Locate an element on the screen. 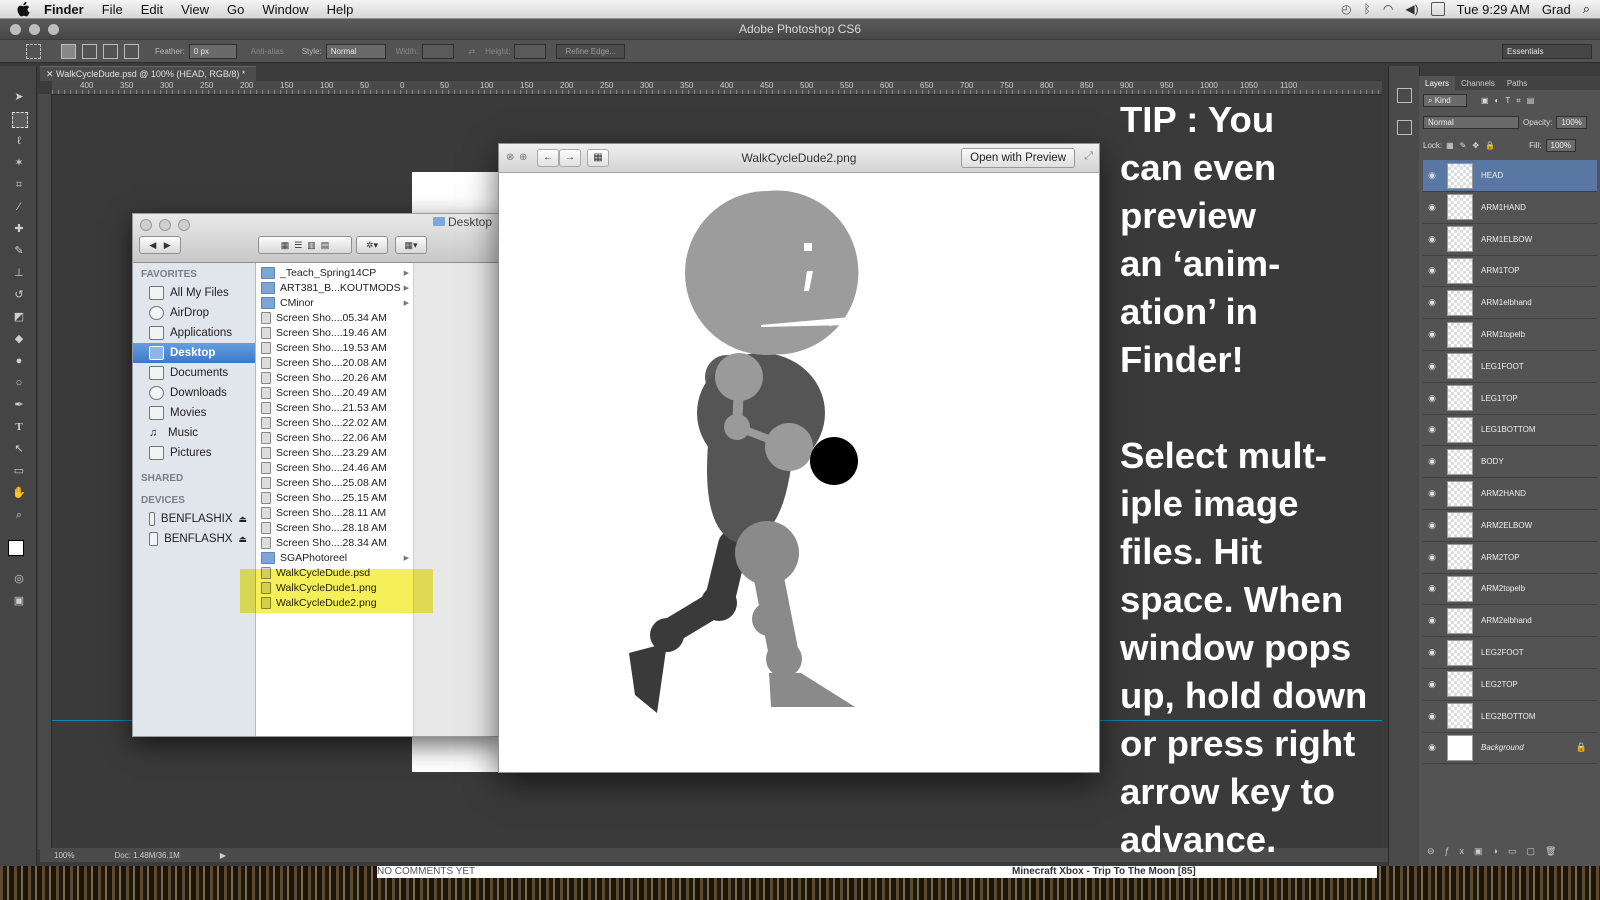 This screenshot has height=900, width=1600. layer-row: ◉ LEG1TOP is located at coordinates (1510, 399).